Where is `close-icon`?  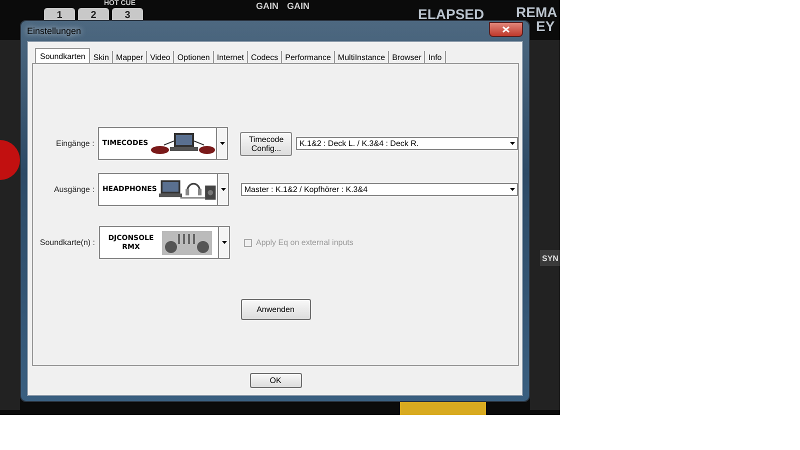 close-icon is located at coordinates (506, 29).